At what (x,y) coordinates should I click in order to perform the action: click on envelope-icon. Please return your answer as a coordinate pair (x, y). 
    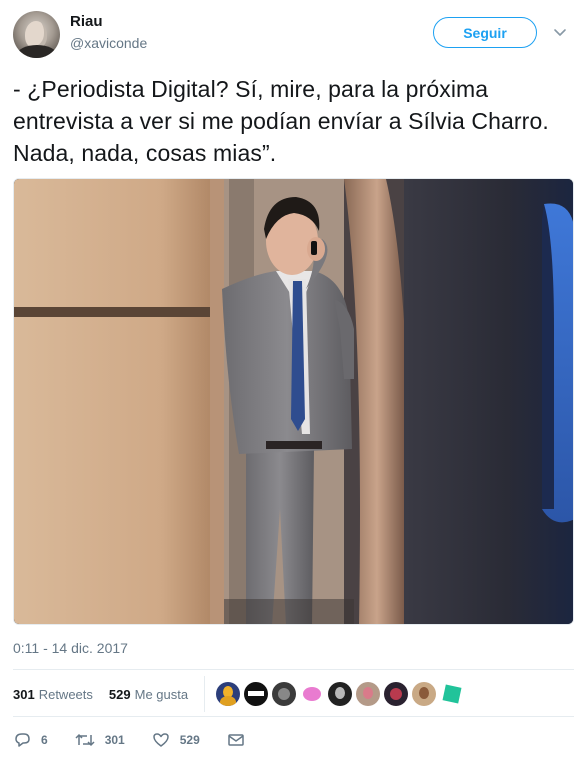
    Looking at the image, I should click on (236, 740).